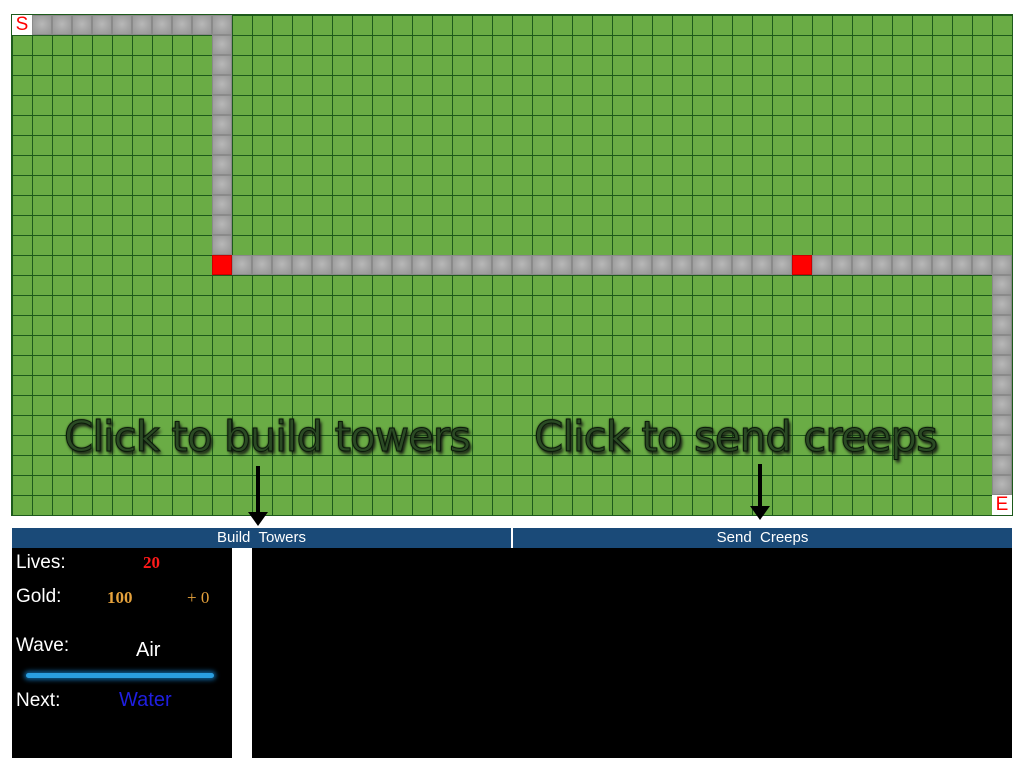  Describe the element at coordinates (267, 437) in the screenshot. I see `build-towers-hint: Click to build towers` at that location.